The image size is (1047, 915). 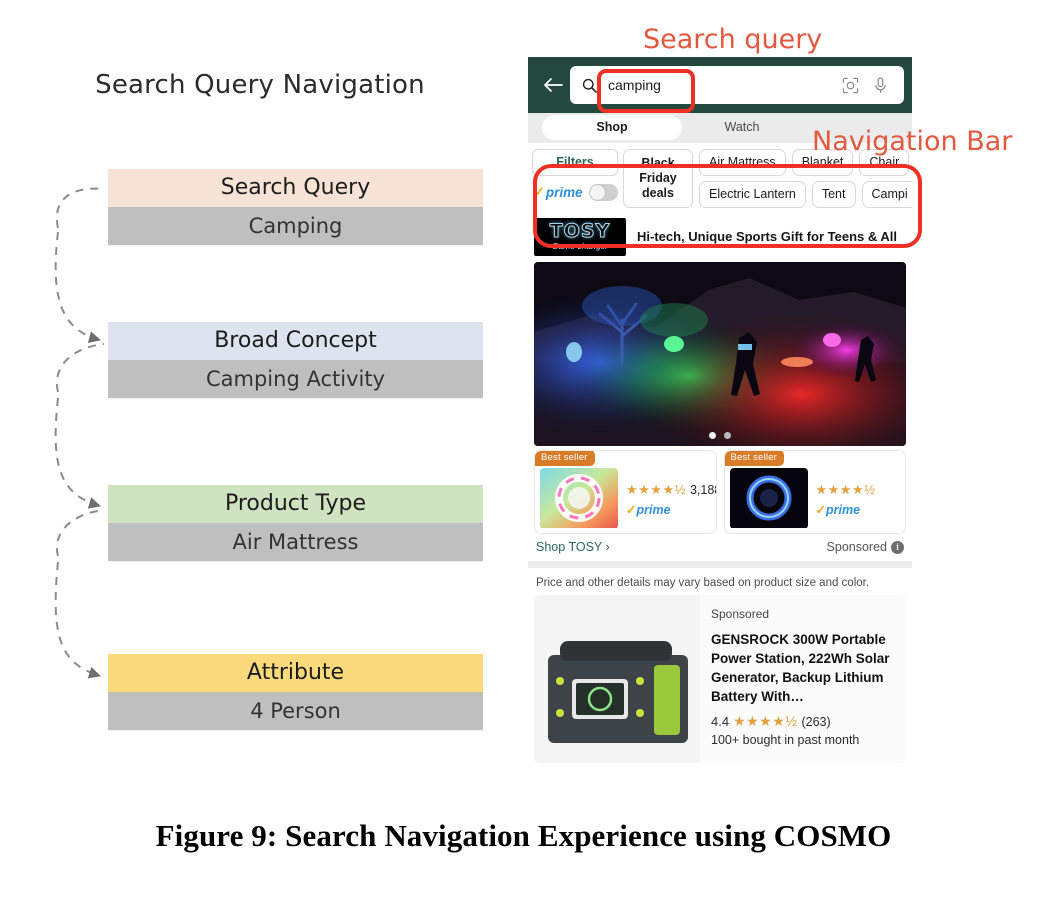 What do you see at coordinates (646, 91) in the screenshot?
I see `annotation-box-search-query` at bounding box center [646, 91].